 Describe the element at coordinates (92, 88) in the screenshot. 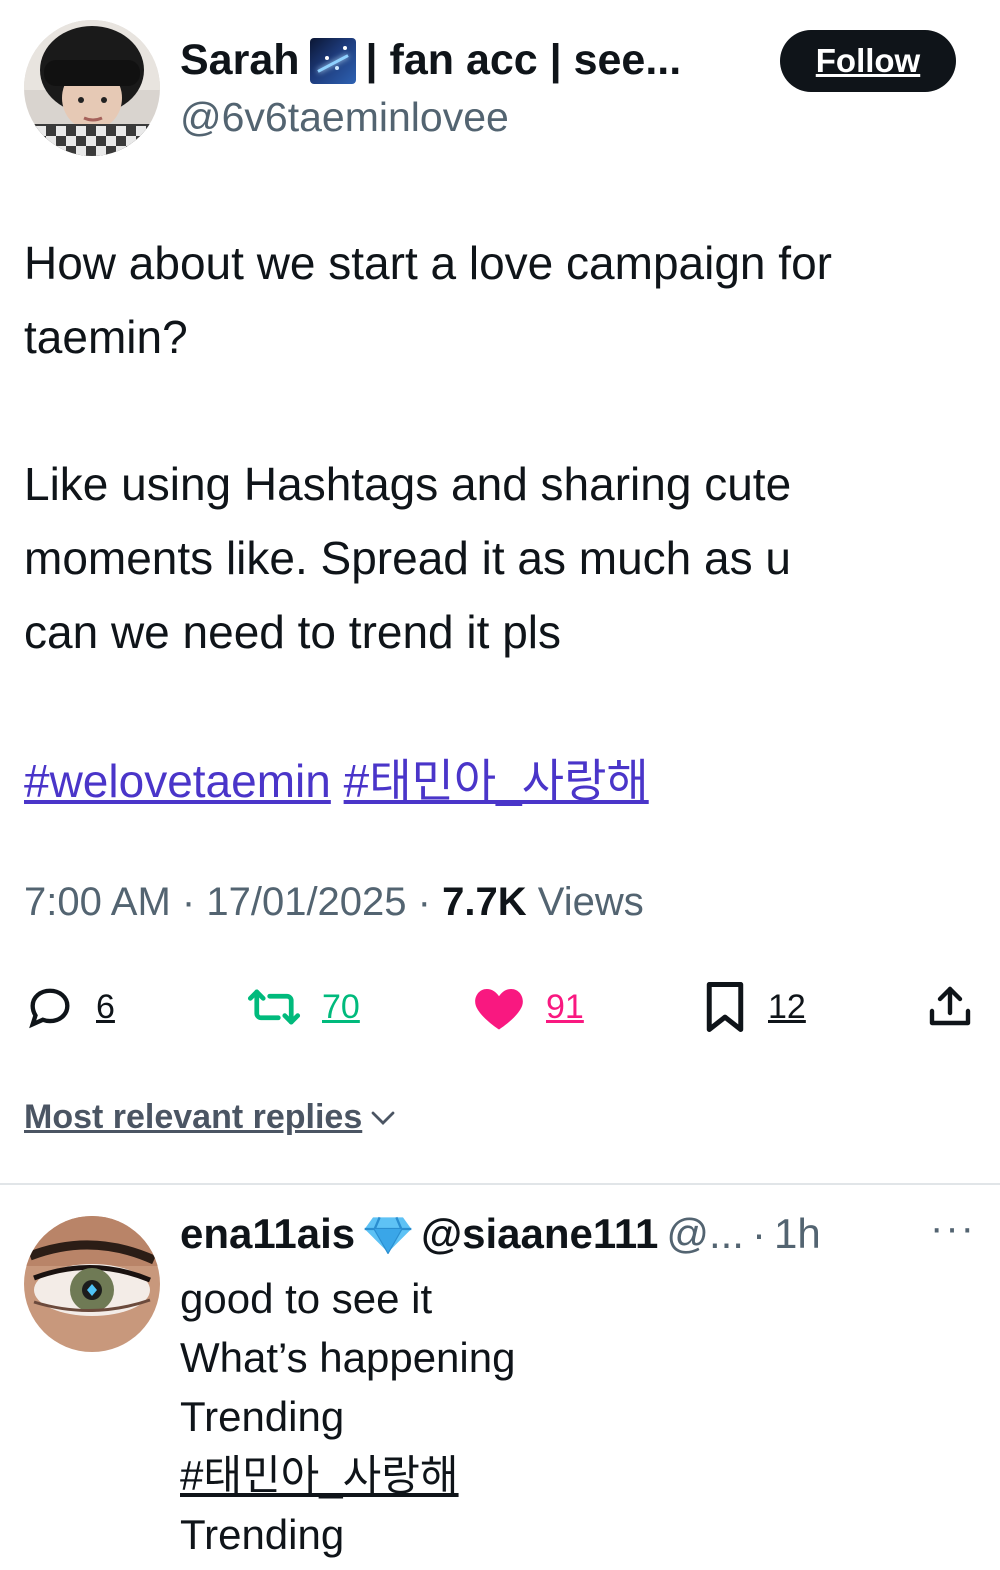

I see `author-avatar` at that location.